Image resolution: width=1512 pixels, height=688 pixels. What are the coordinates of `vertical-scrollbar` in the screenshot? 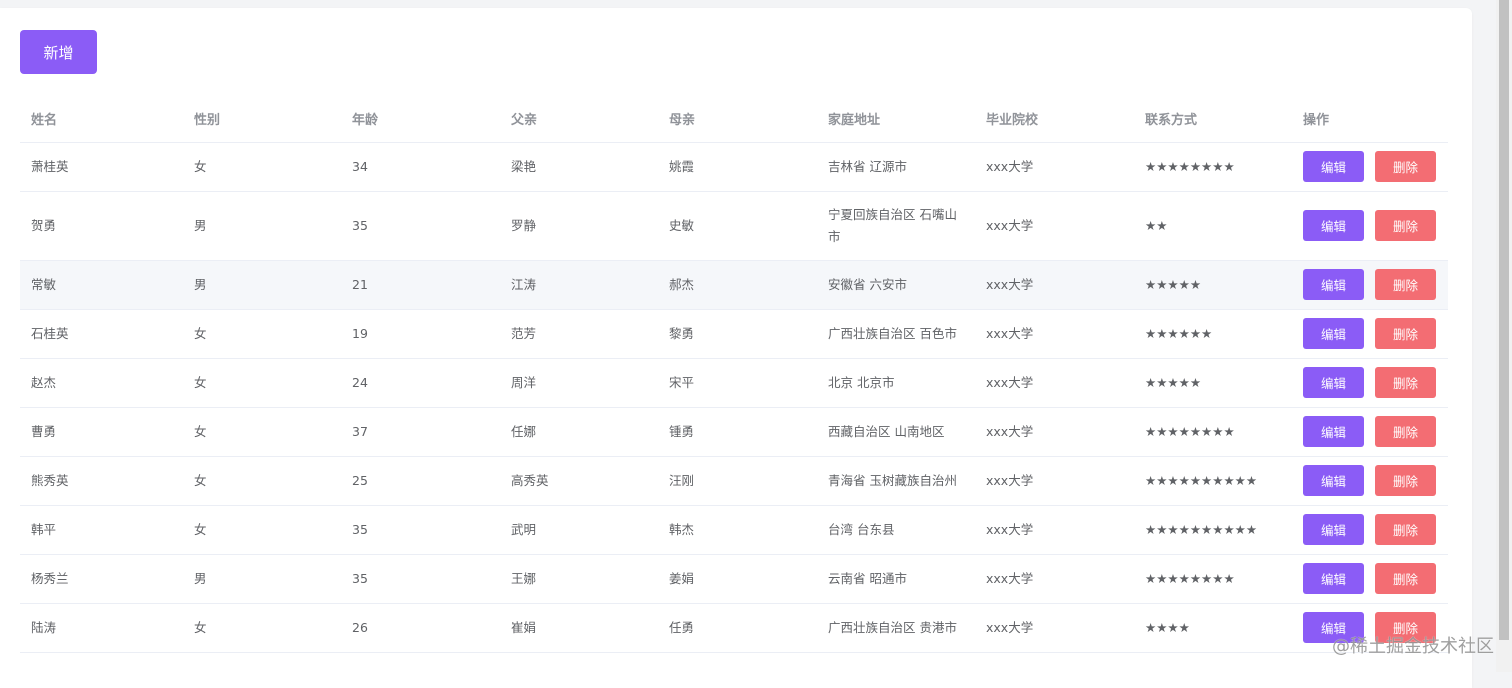 It's located at (1504, 336).